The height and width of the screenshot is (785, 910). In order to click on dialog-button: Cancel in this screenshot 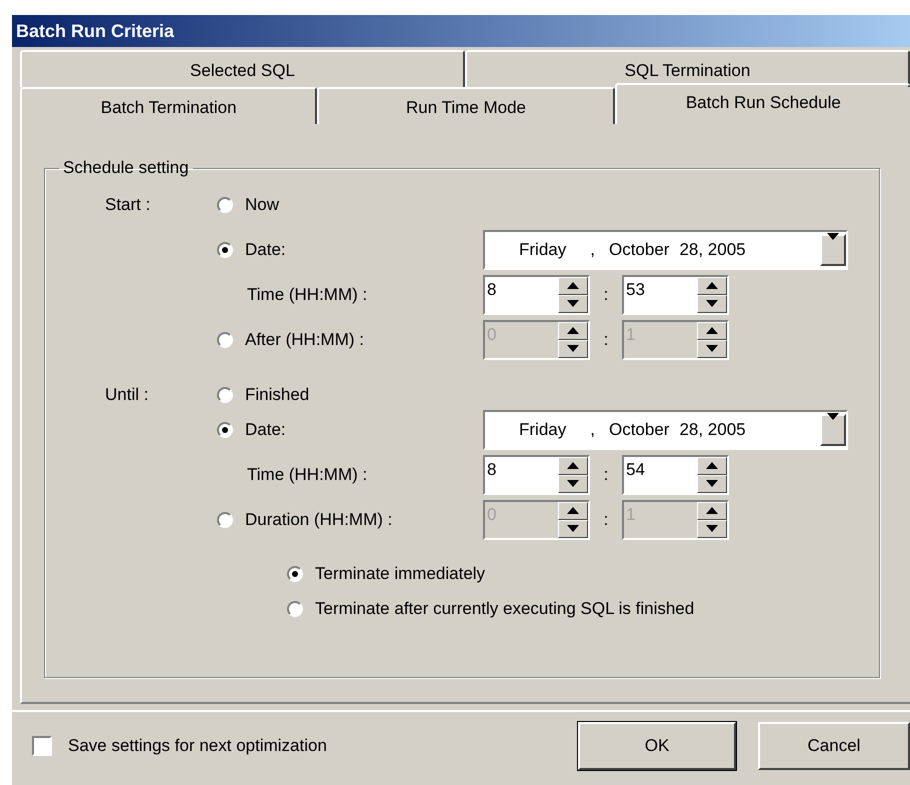, I will do `click(834, 746)`.